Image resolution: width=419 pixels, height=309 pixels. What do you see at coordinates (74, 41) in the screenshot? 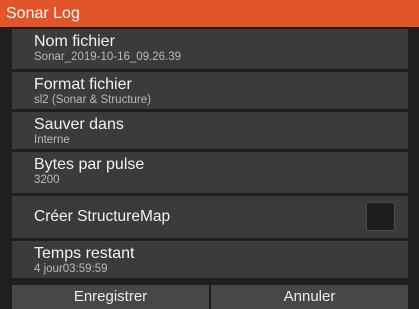
I see `file-name-label: Nom fichier` at bounding box center [74, 41].